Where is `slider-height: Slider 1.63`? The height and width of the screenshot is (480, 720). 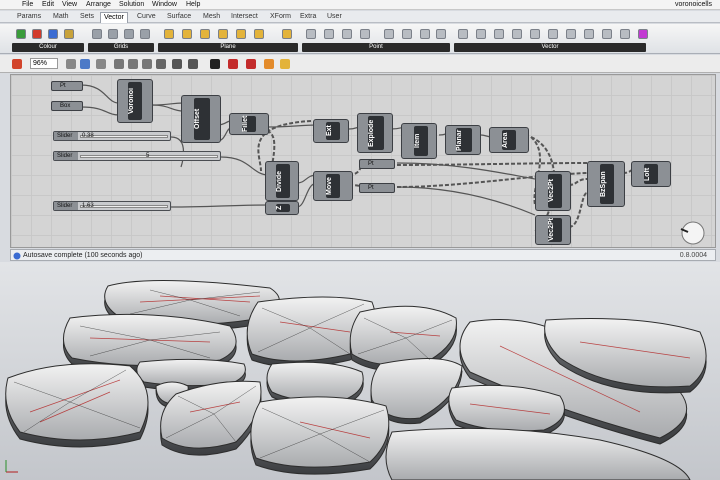 slider-height: Slider 1.63 is located at coordinates (112, 206).